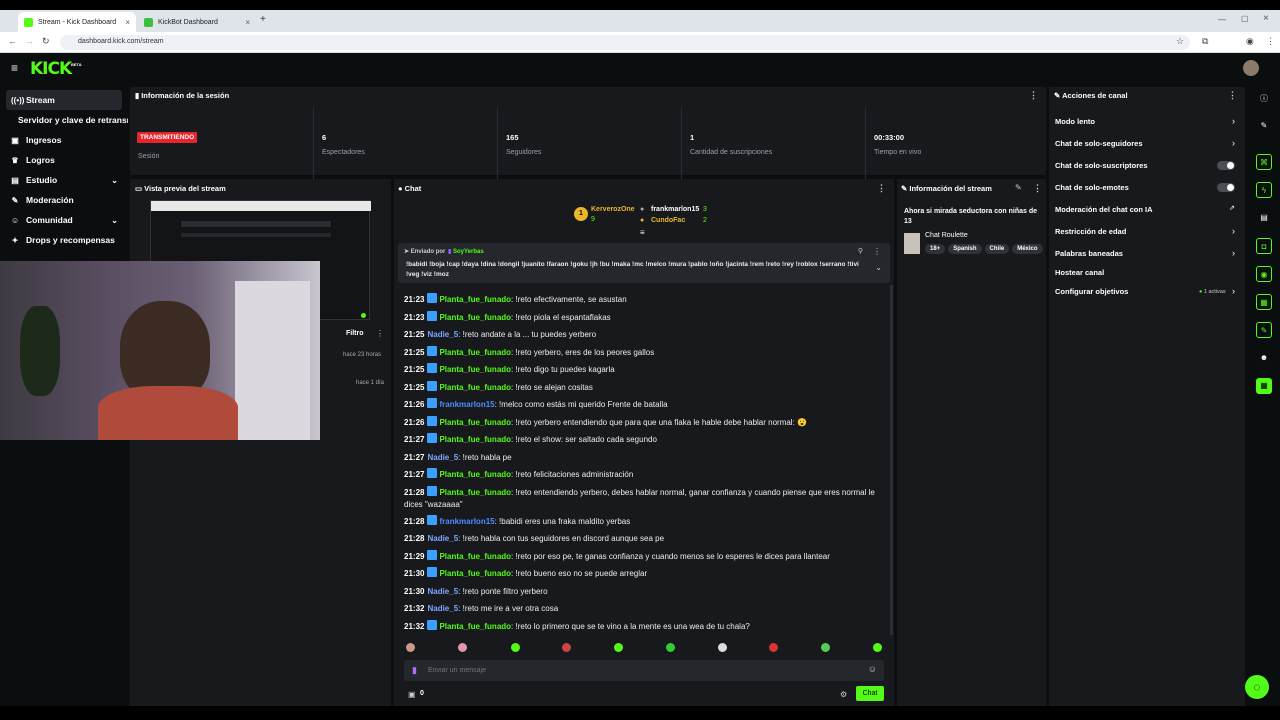 The width and height of the screenshot is (1280, 720). Describe the element at coordinates (1147, 123) in the screenshot. I see `action-slow-mode: Modo lento ›` at that location.